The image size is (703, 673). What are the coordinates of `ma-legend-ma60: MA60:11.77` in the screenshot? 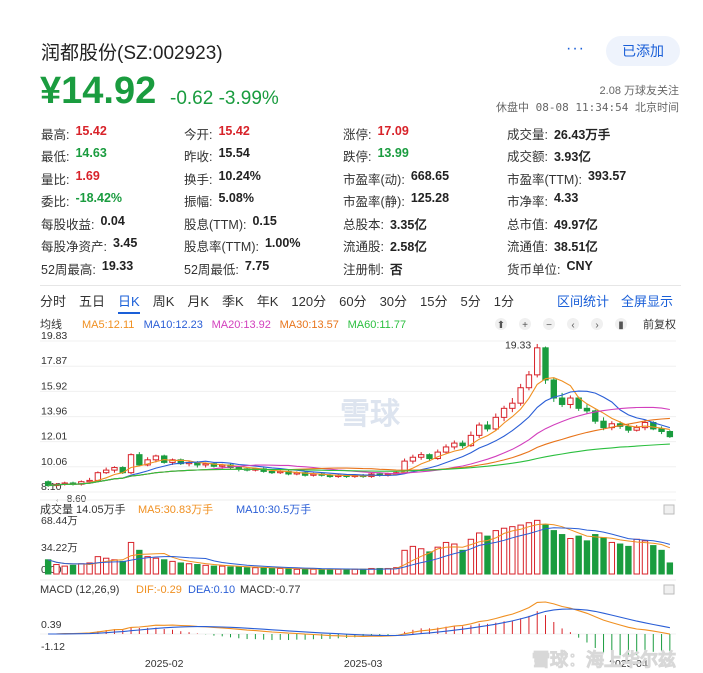 It's located at (377, 325).